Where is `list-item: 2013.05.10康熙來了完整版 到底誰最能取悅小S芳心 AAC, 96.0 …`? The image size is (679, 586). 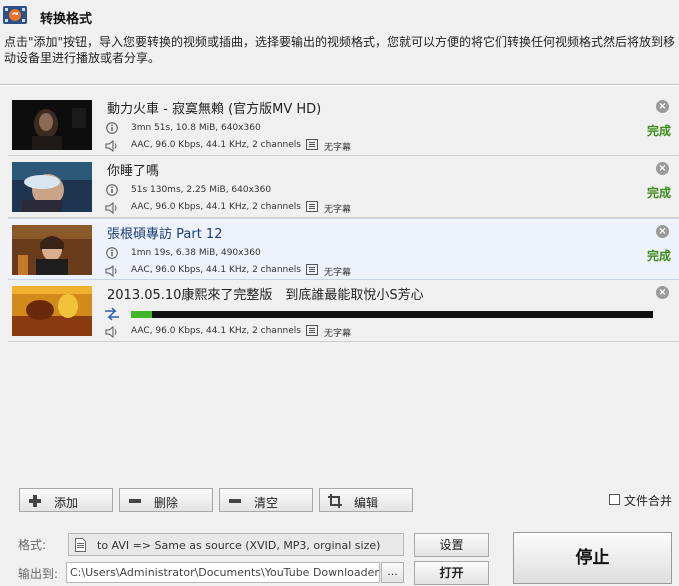
list-item: 2013.05.10康熙來了完整版 到底誰最能取悅小S芳心 AAC, 96.0 … is located at coordinates (343, 311).